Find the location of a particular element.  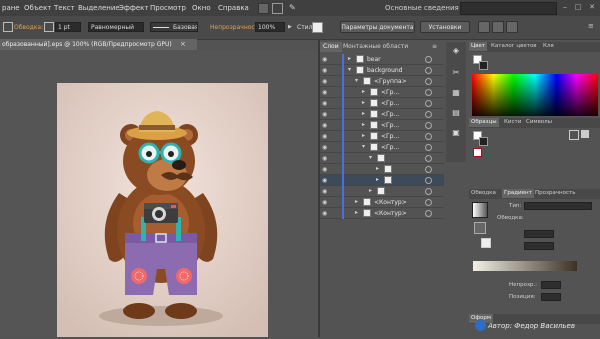

gradient-position-field is located at coordinates (551, 297).